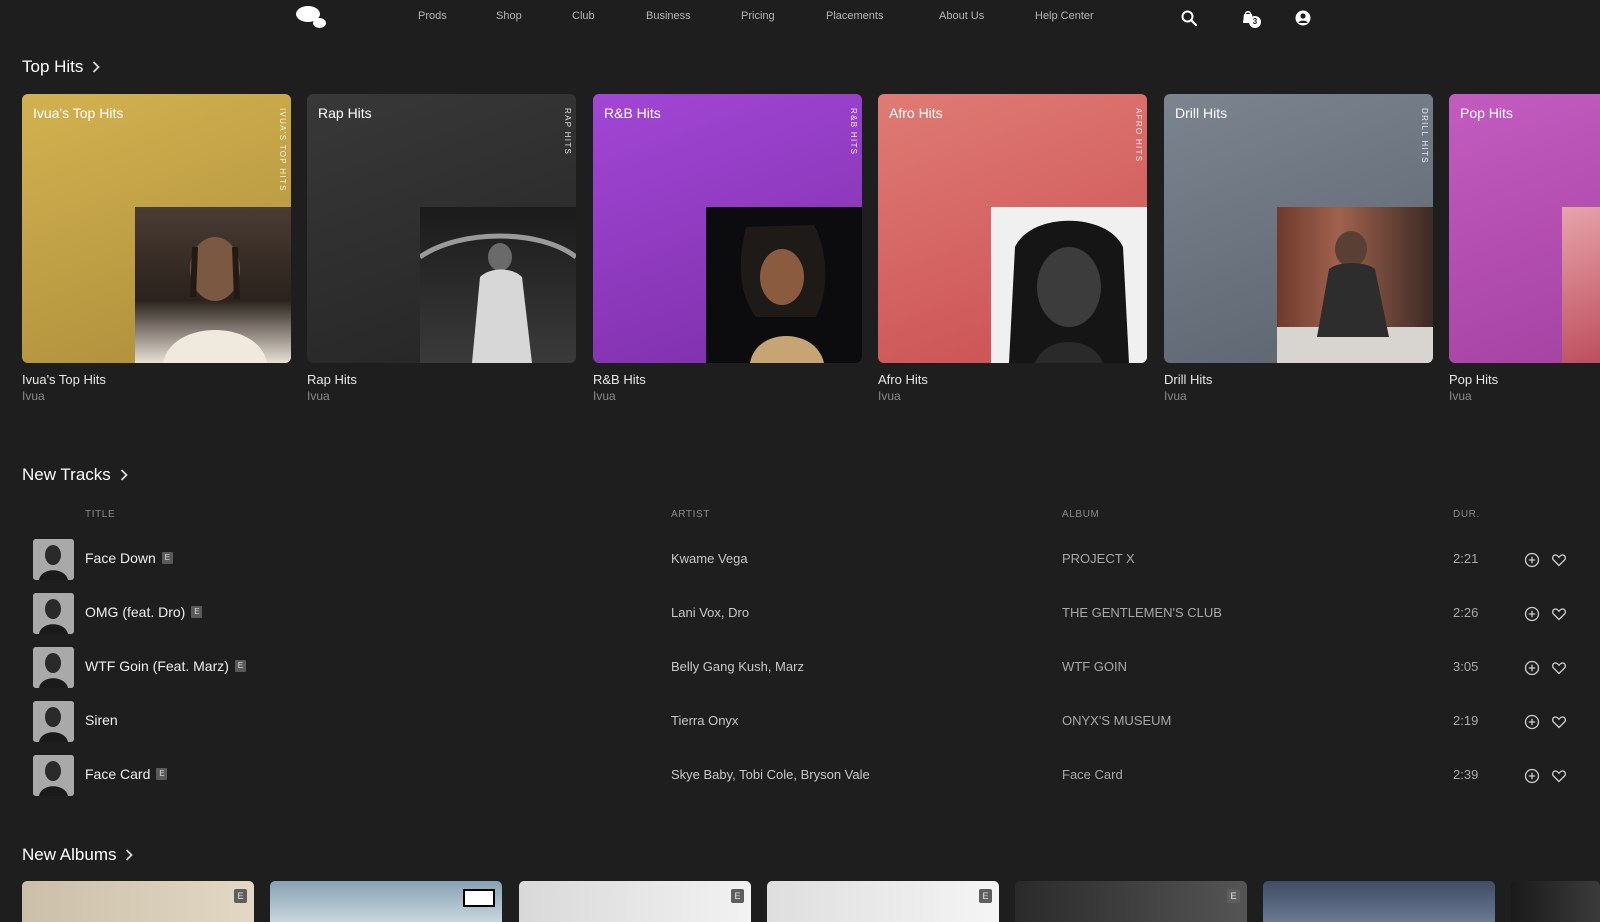 This screenshot has height=922, width=1600. Describe the element at coordinates (668, 16) in the screenshot. I see `nav-link-business: Business` at that location.